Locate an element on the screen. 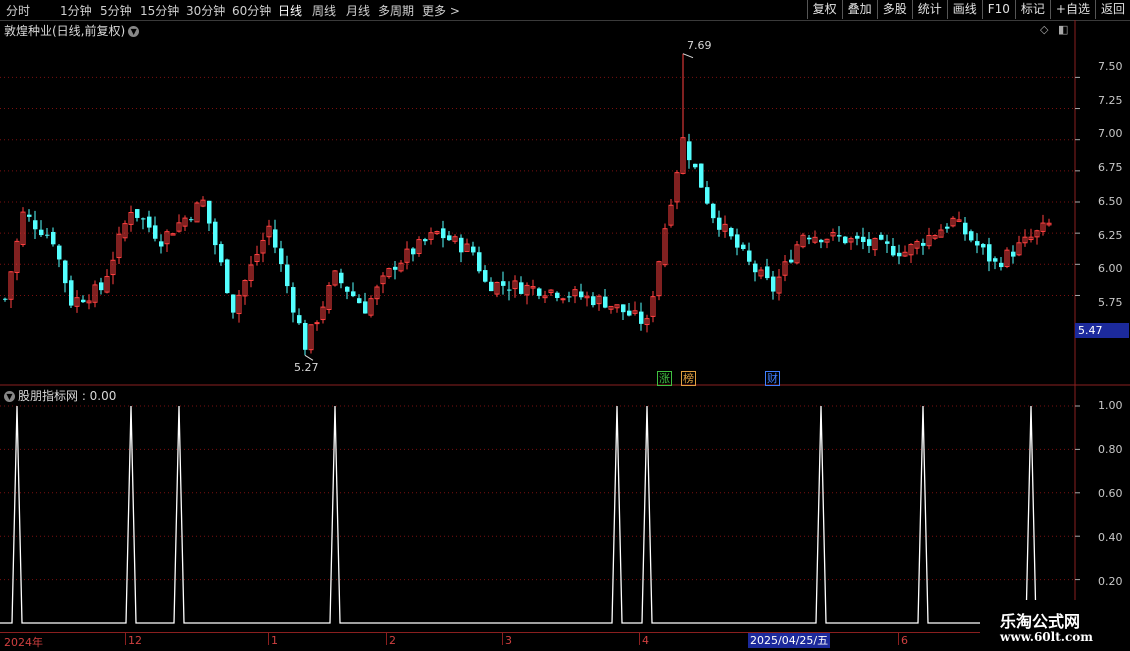 The image size is (1130, 651). low-pointer is located at coordinates (309, 357).